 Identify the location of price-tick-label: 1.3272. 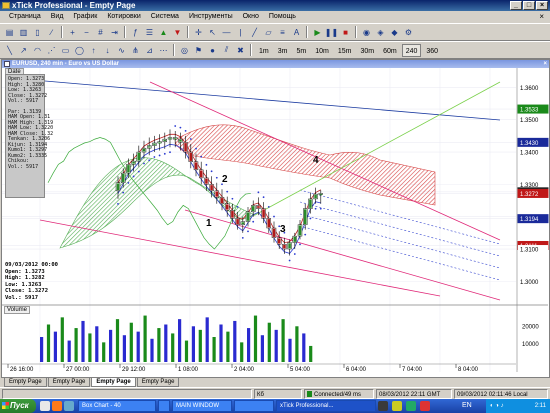
(529, 195).